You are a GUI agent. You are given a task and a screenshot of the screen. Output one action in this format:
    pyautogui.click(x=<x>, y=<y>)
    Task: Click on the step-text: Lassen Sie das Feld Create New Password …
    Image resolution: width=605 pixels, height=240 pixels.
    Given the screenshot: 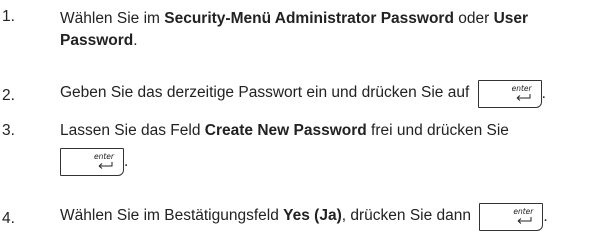 What is the action you would take?
    pyautogui.click(x=284, y=131)
    